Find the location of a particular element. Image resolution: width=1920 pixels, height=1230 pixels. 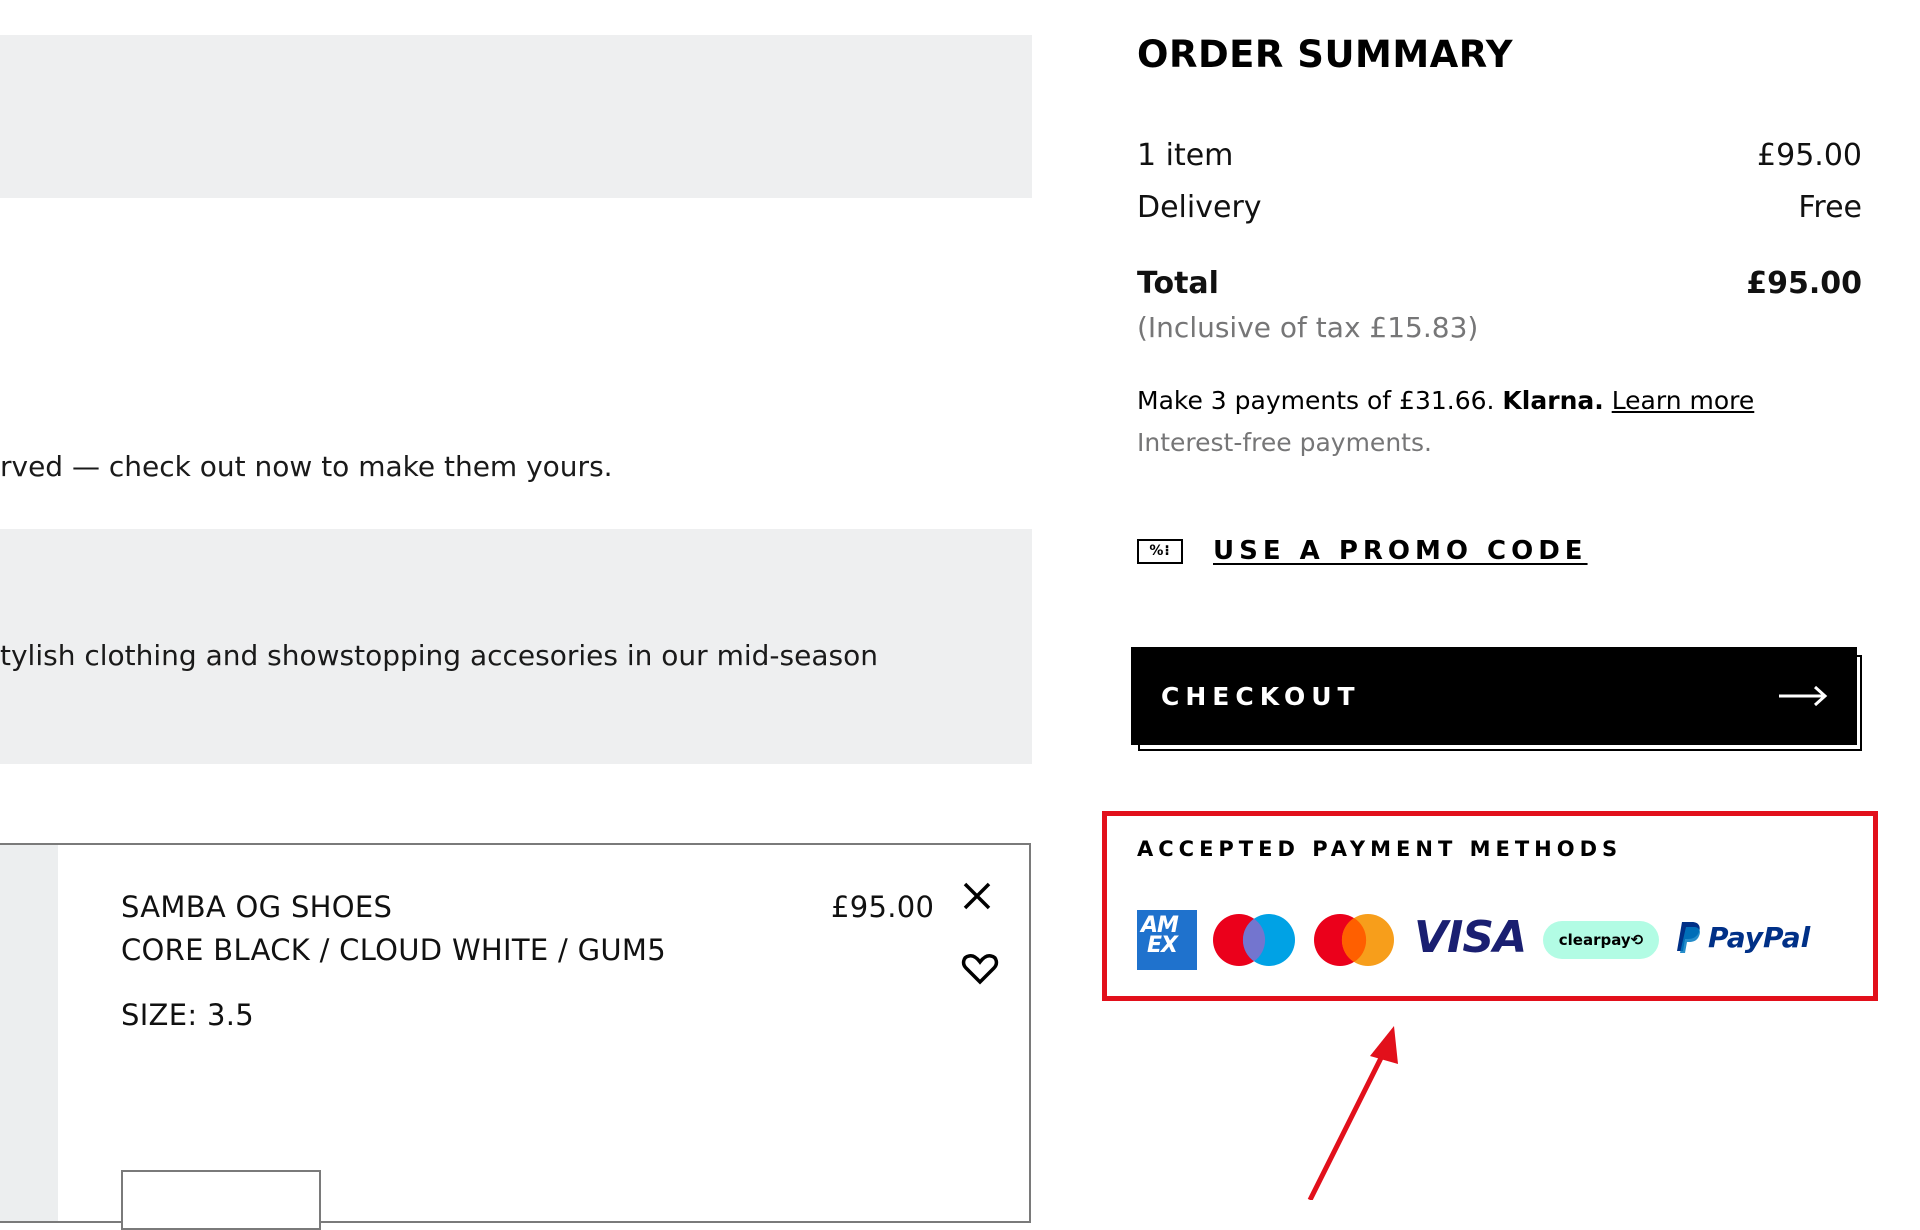

items-subtotal: £95.00 is located at coordinates (1809, 155).